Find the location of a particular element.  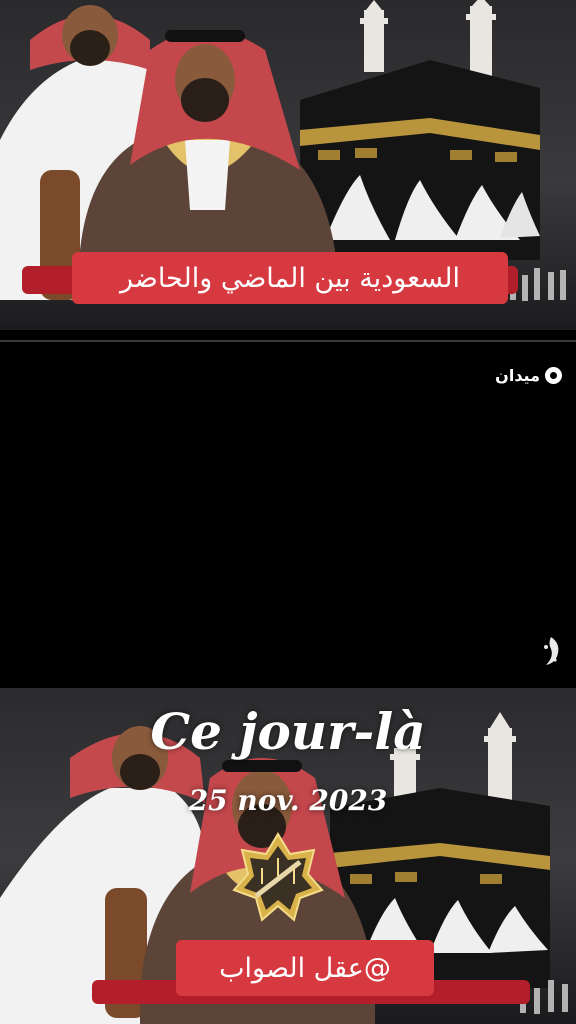

minaret-left is located at coordinates (374, 36).